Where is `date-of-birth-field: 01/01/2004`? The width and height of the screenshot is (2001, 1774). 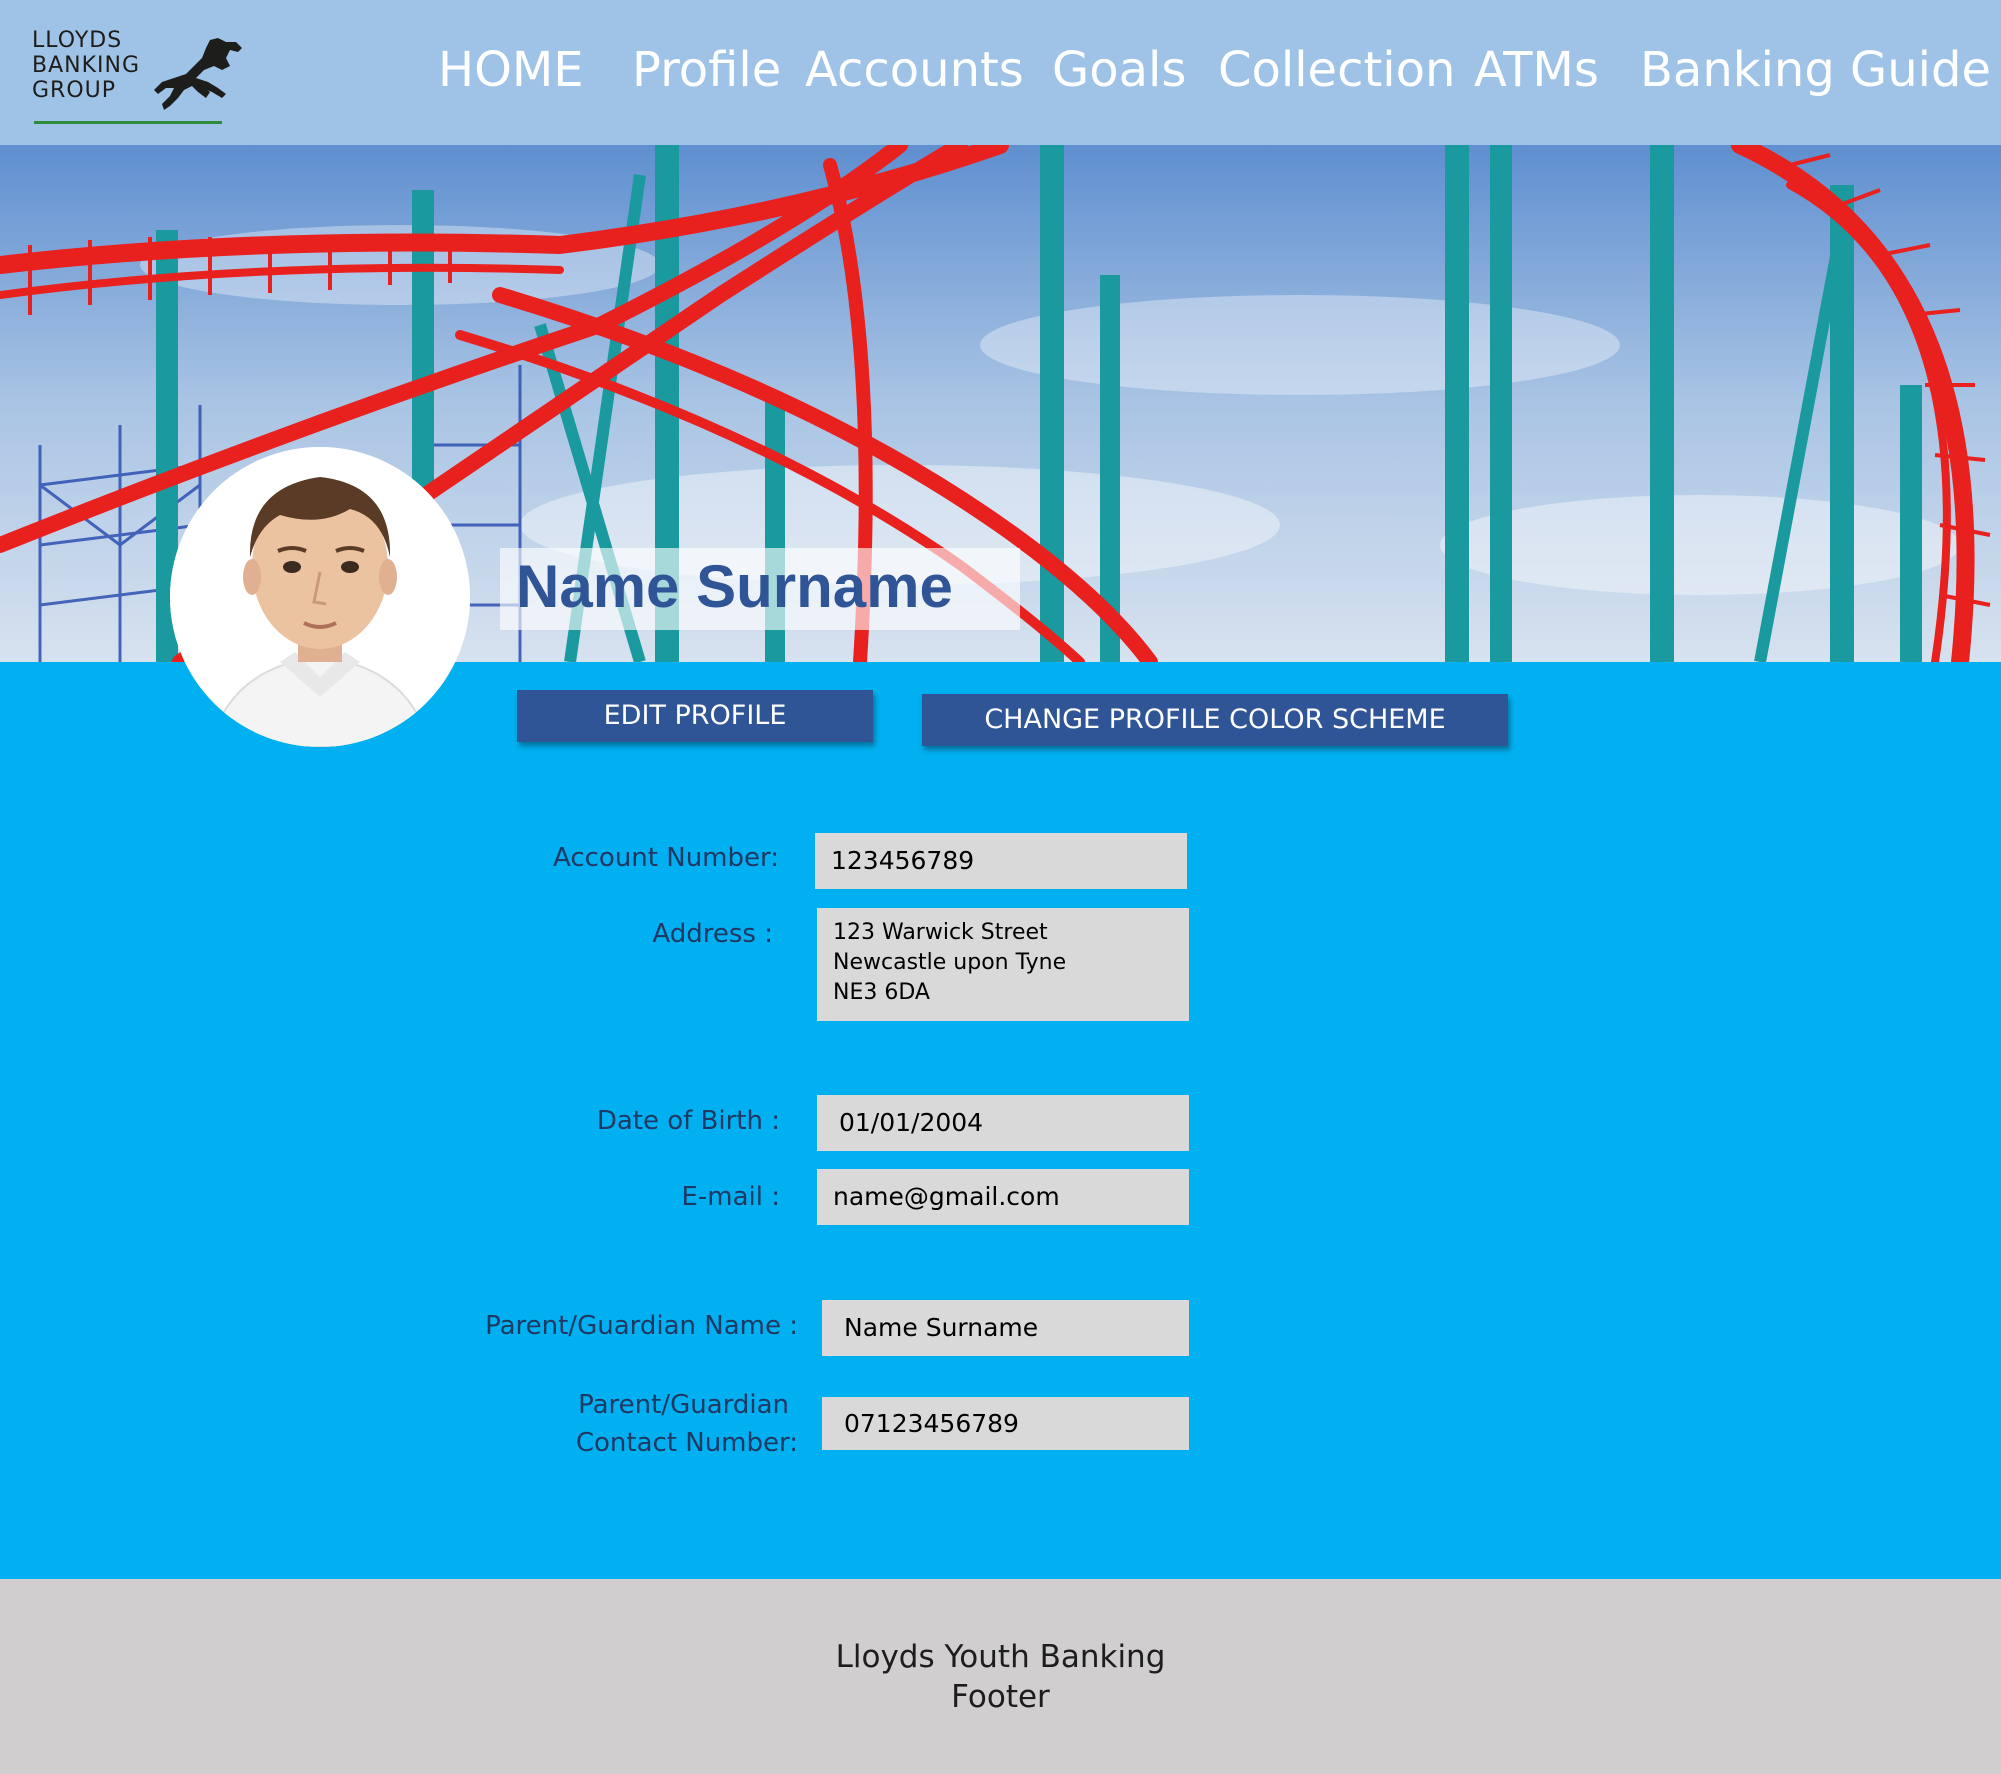
date-of-birth-field: 01/01/2004 is located at coordinates (1003, 1123).